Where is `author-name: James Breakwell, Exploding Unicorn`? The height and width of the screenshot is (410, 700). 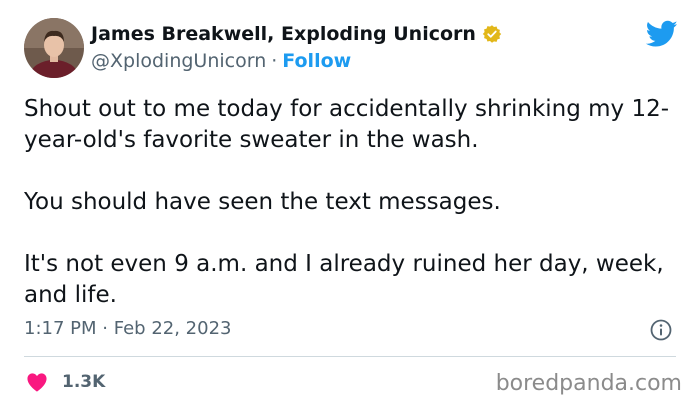
author-name: James Breakwell, Exploding Unicorn is located at coordinates (283, 34).